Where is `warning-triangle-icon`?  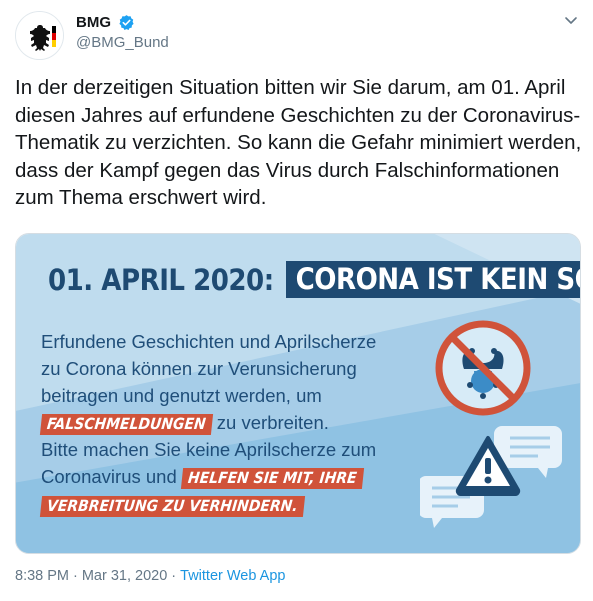 warning-triangle-icon is located at coordinates (488, 466).